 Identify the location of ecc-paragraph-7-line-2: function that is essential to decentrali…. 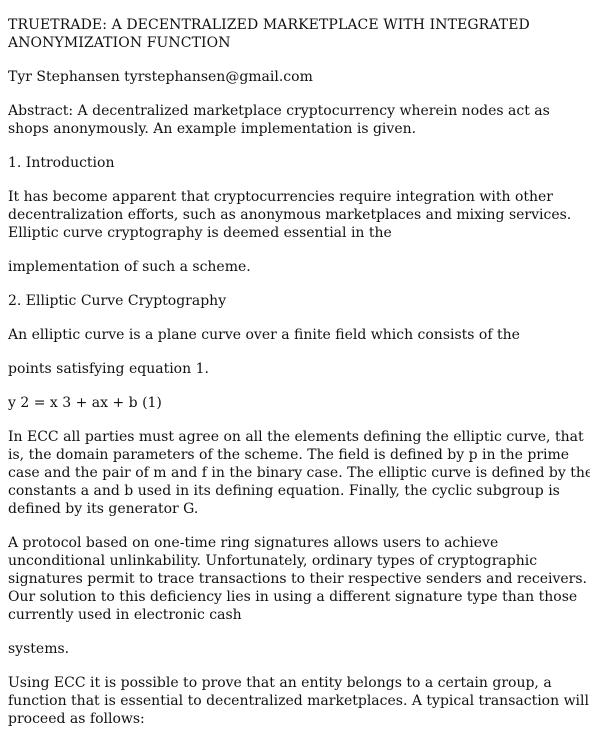
(298, 701).